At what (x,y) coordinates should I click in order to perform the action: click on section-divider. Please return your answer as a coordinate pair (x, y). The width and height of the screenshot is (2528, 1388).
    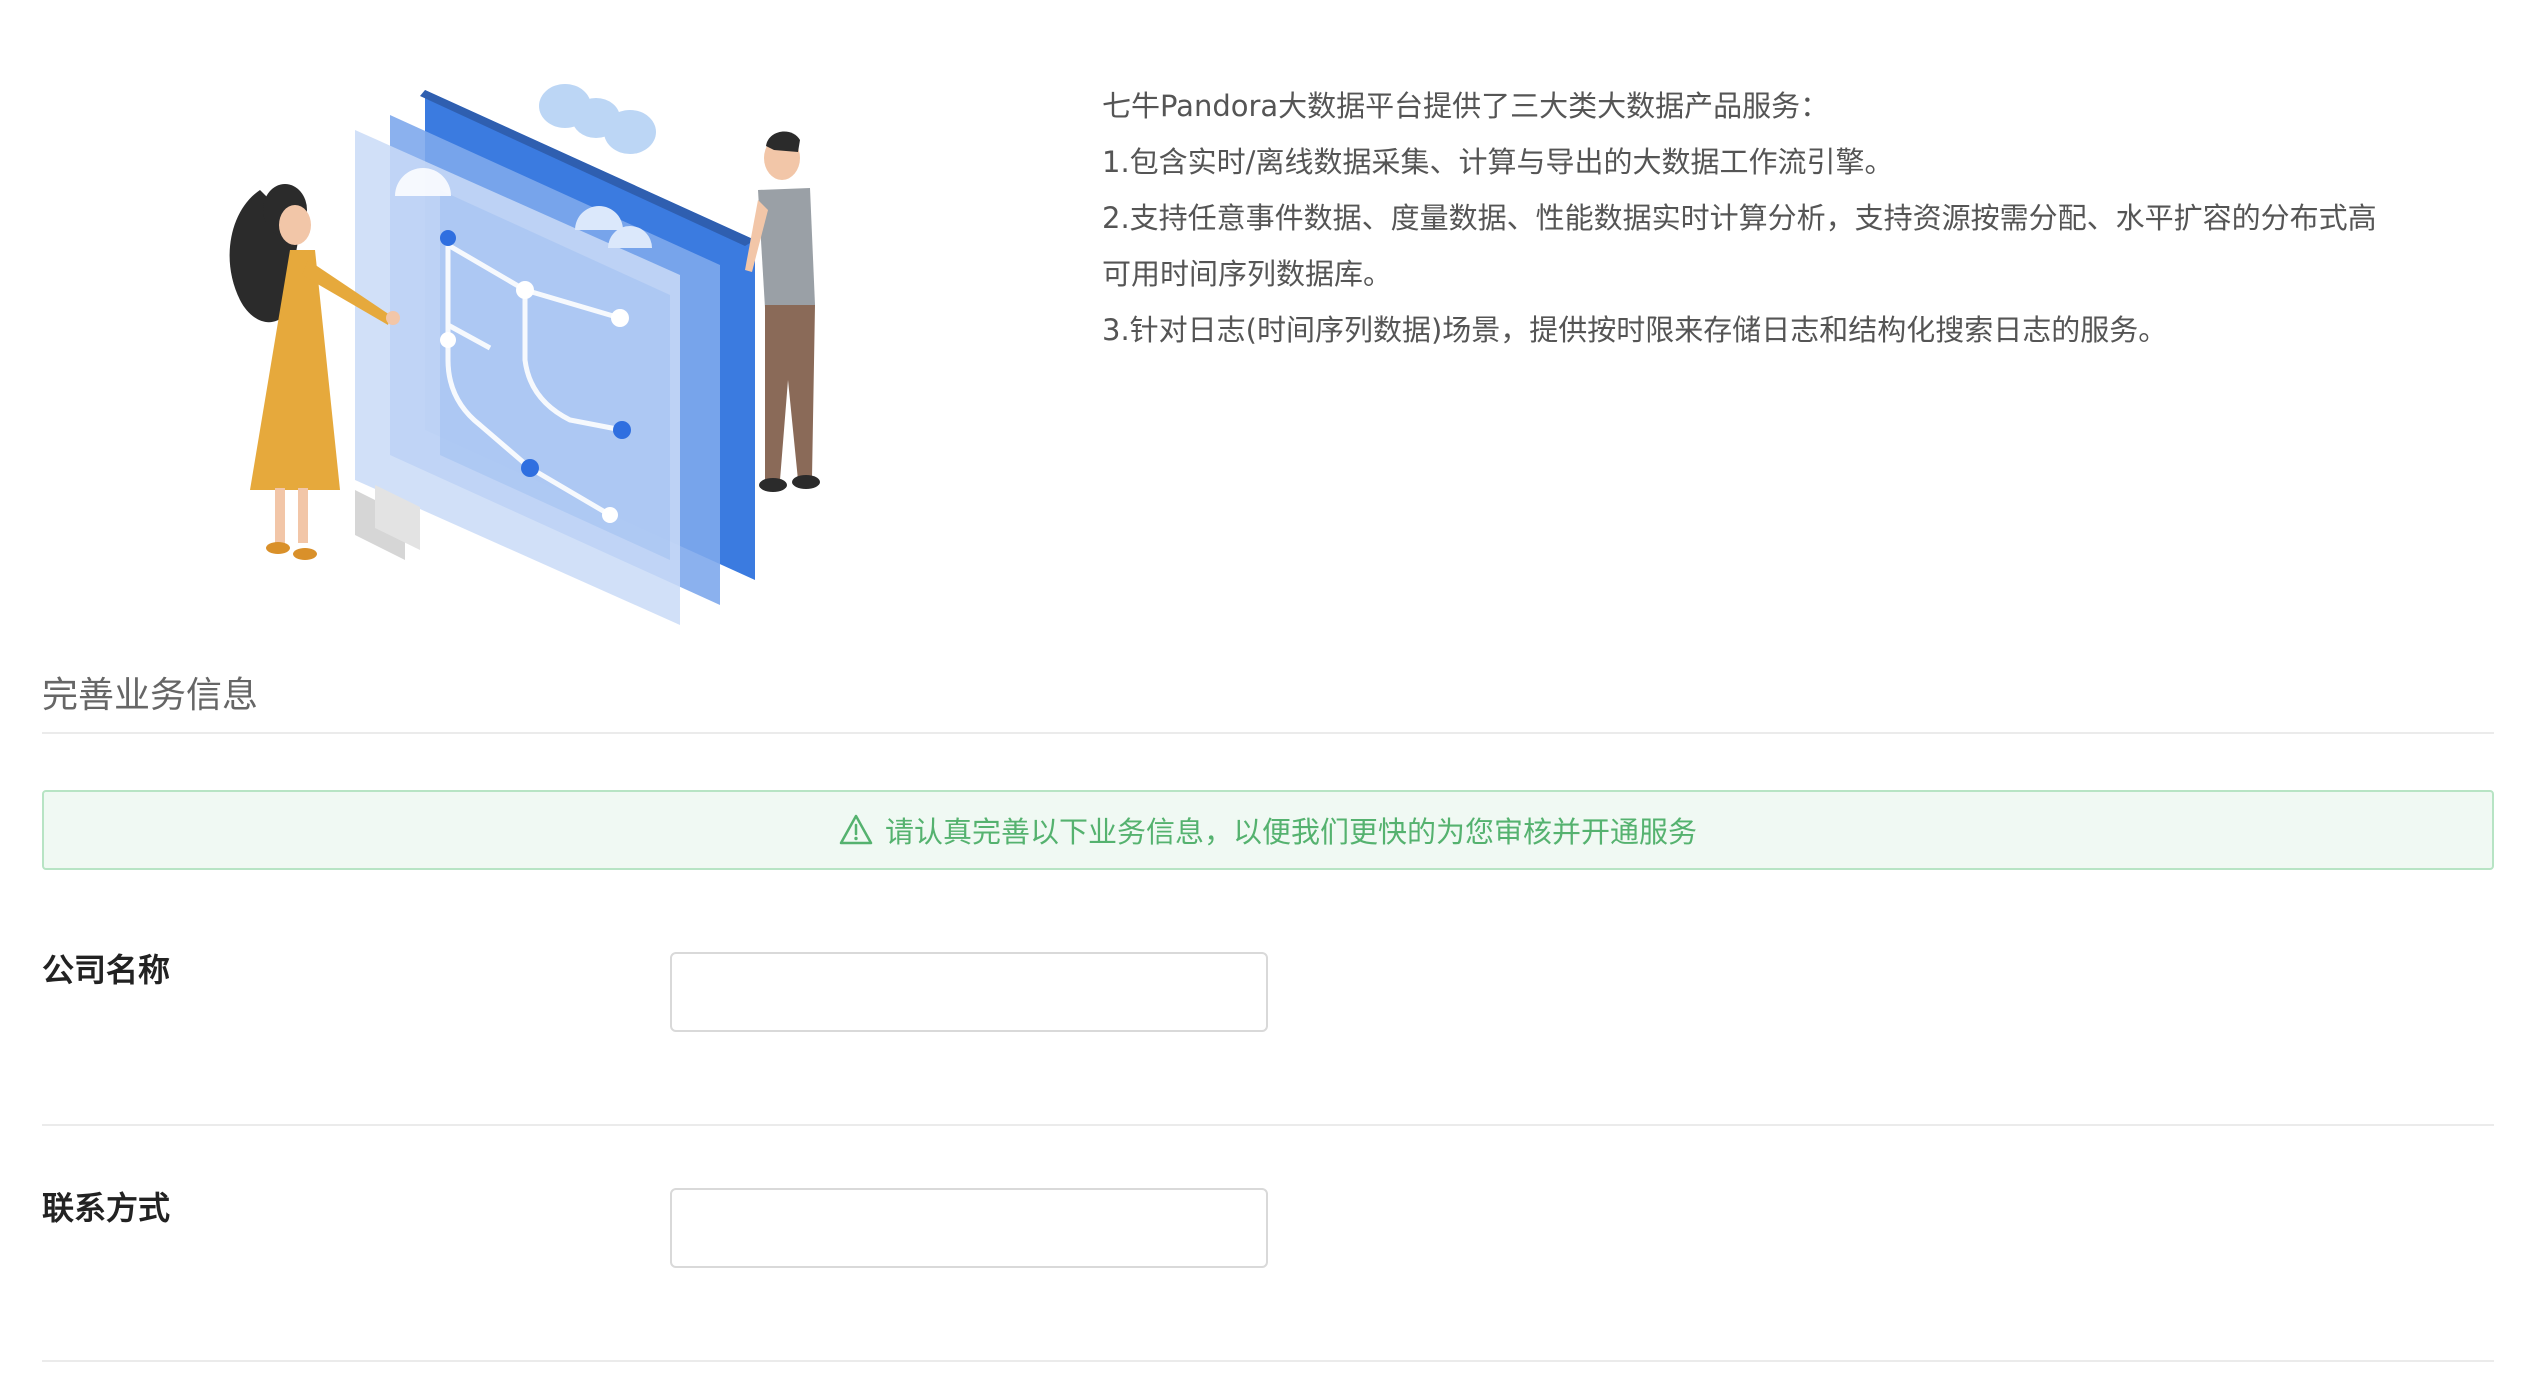
    Looking at the image, I should click on (1268, 733).